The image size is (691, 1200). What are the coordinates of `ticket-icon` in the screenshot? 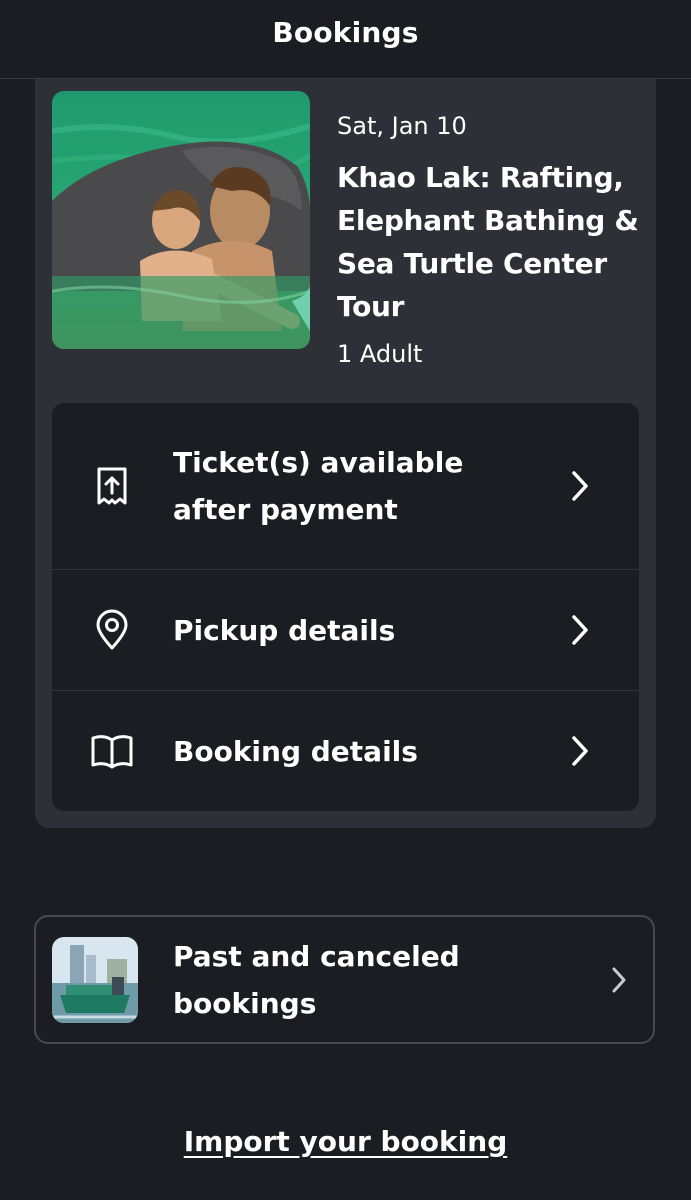 It's located at (112, 486).